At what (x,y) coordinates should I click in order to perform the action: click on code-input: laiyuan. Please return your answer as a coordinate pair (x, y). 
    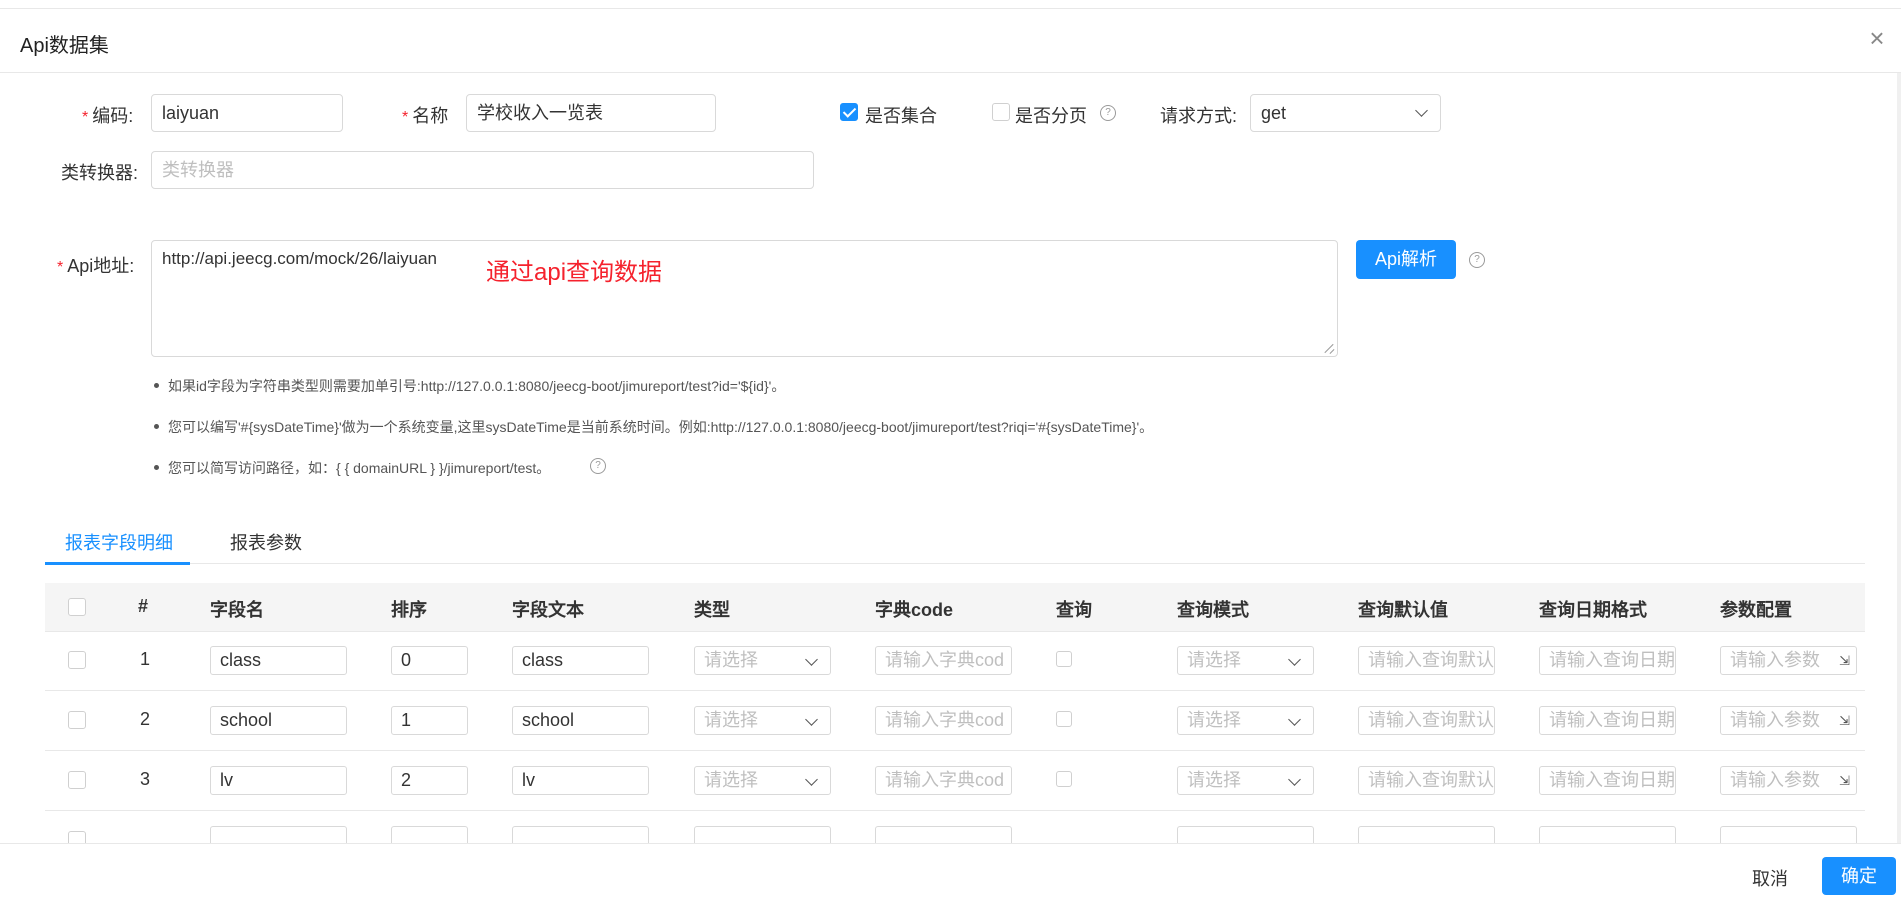
    Looking at the image, I should click on (247, 113).